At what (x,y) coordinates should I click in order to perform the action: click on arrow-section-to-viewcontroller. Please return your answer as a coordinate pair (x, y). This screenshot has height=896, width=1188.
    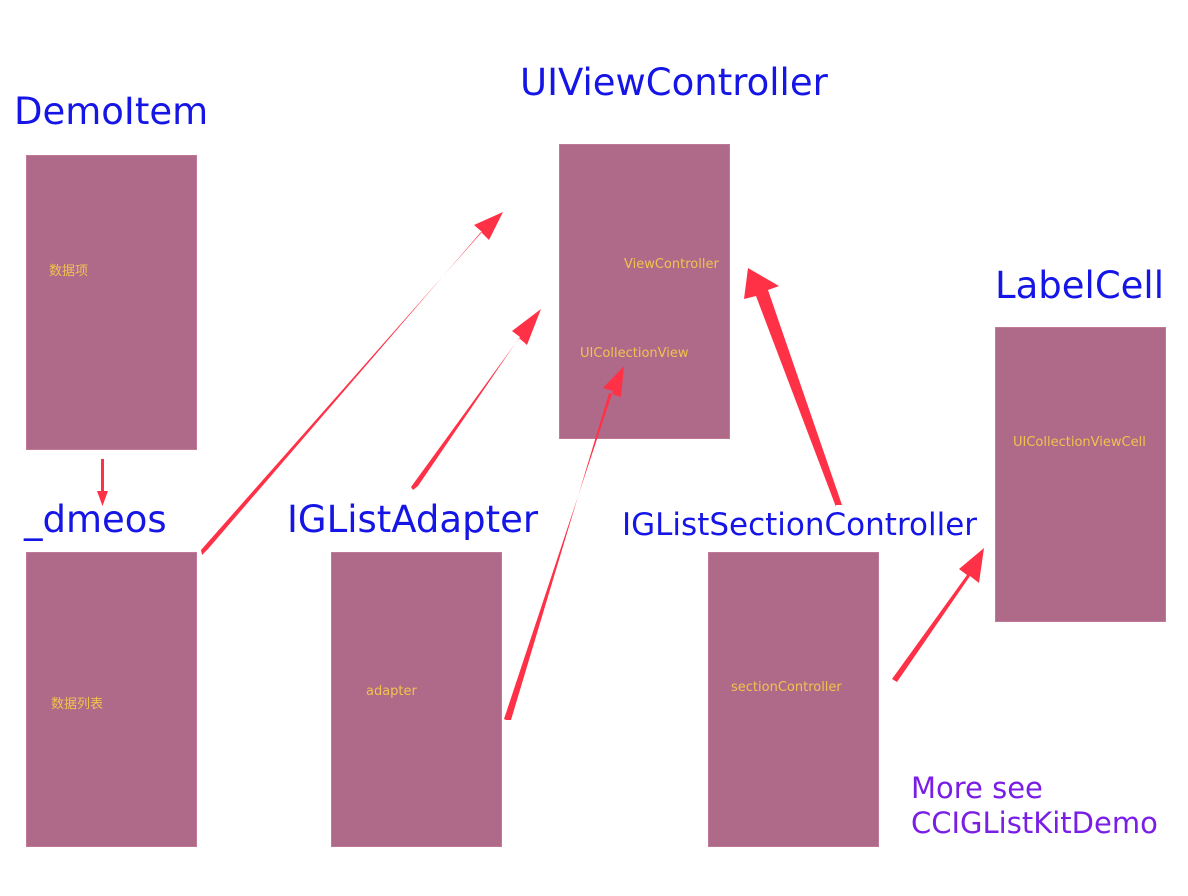
    Looking at the image, I should click on (793, 387).